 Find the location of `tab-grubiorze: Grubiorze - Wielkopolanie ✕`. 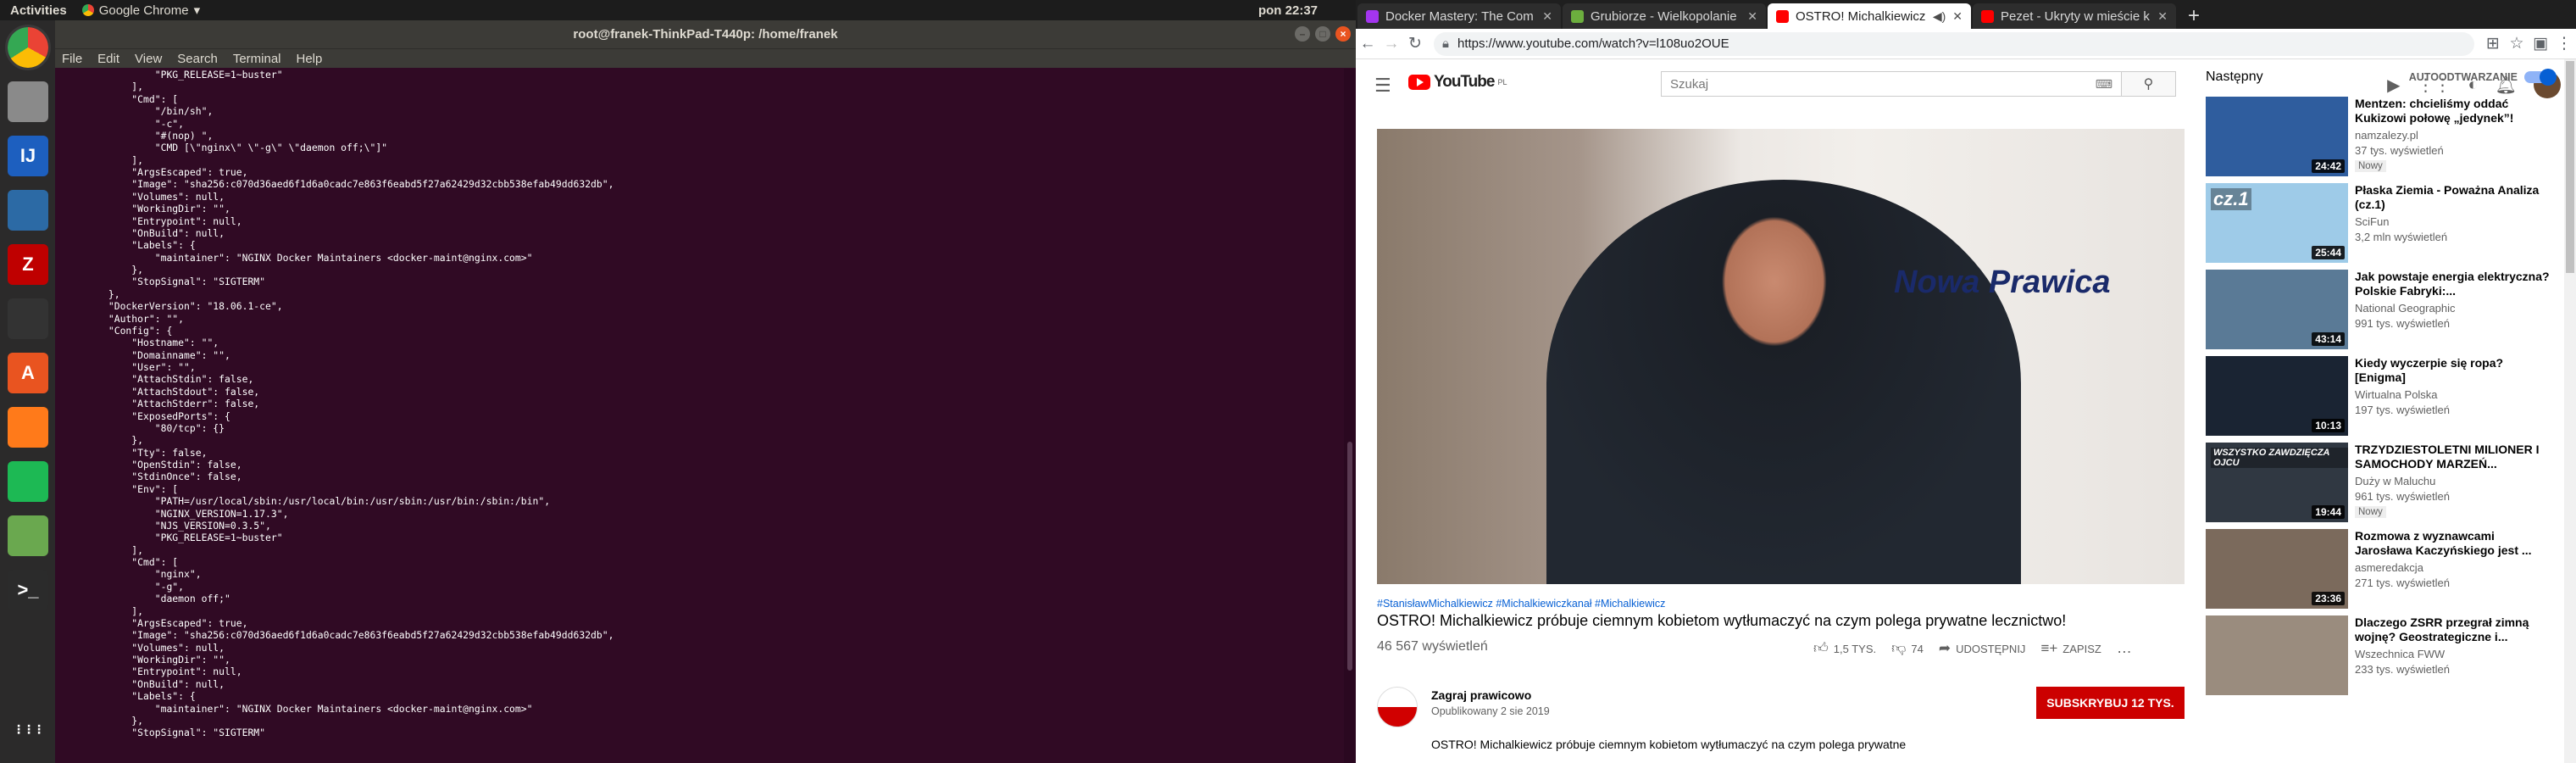

tab-grubiorze: Grubiorze - Wielkopolanie ✕ is located at coordinates (1664, 16).